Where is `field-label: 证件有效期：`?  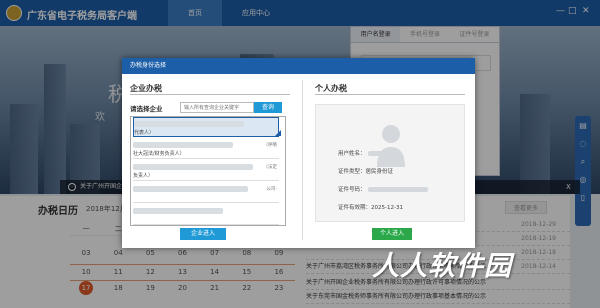 field-label: 证件有效期： is located at coordinates (355, 208).